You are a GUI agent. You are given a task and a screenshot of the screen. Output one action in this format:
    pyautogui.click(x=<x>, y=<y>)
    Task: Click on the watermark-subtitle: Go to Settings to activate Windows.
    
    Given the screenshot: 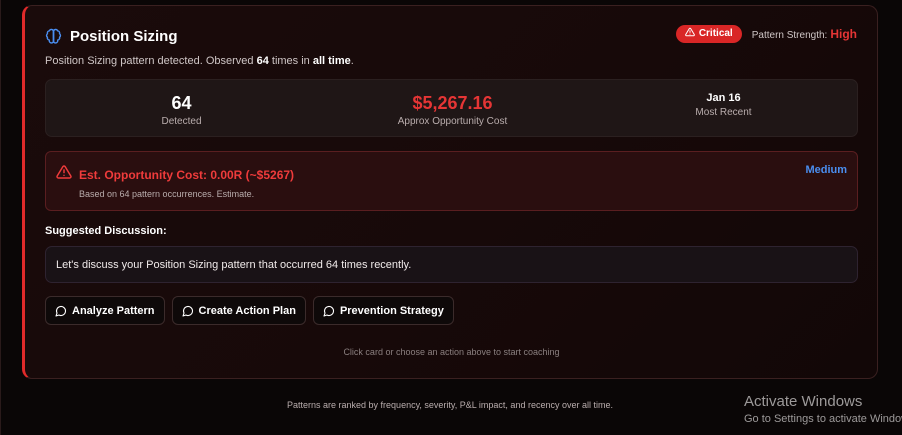 What is the action you would take?
    pyautogui.click(x=823, y=419)
    